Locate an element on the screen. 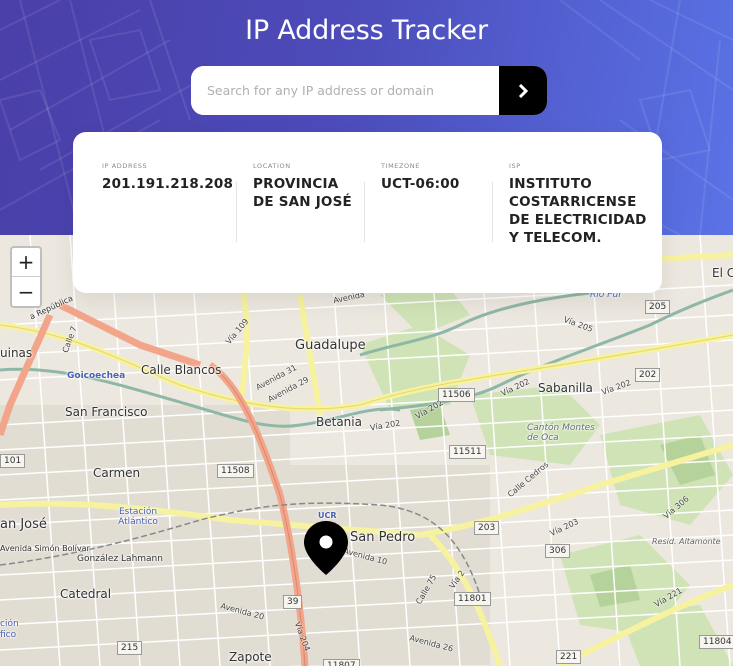  road-shield-215: 215 is located at coordinates (130, 648).